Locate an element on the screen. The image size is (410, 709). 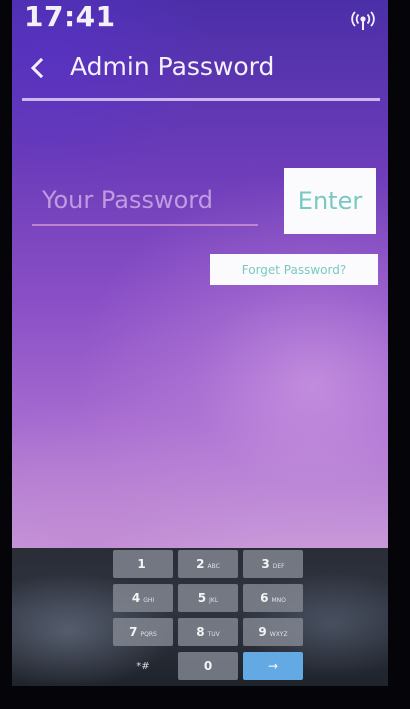
key-8: 8 TUV is located at coordinates (208, 632).